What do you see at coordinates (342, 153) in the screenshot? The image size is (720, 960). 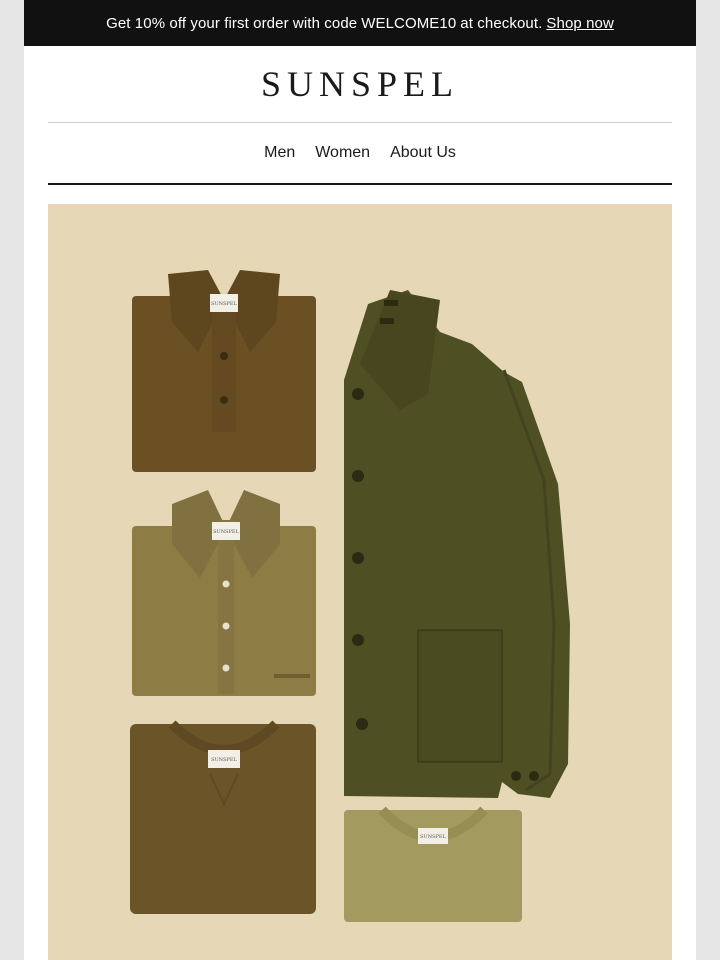 I see `nav-item-women: Women` at bounding box center [342, 153].